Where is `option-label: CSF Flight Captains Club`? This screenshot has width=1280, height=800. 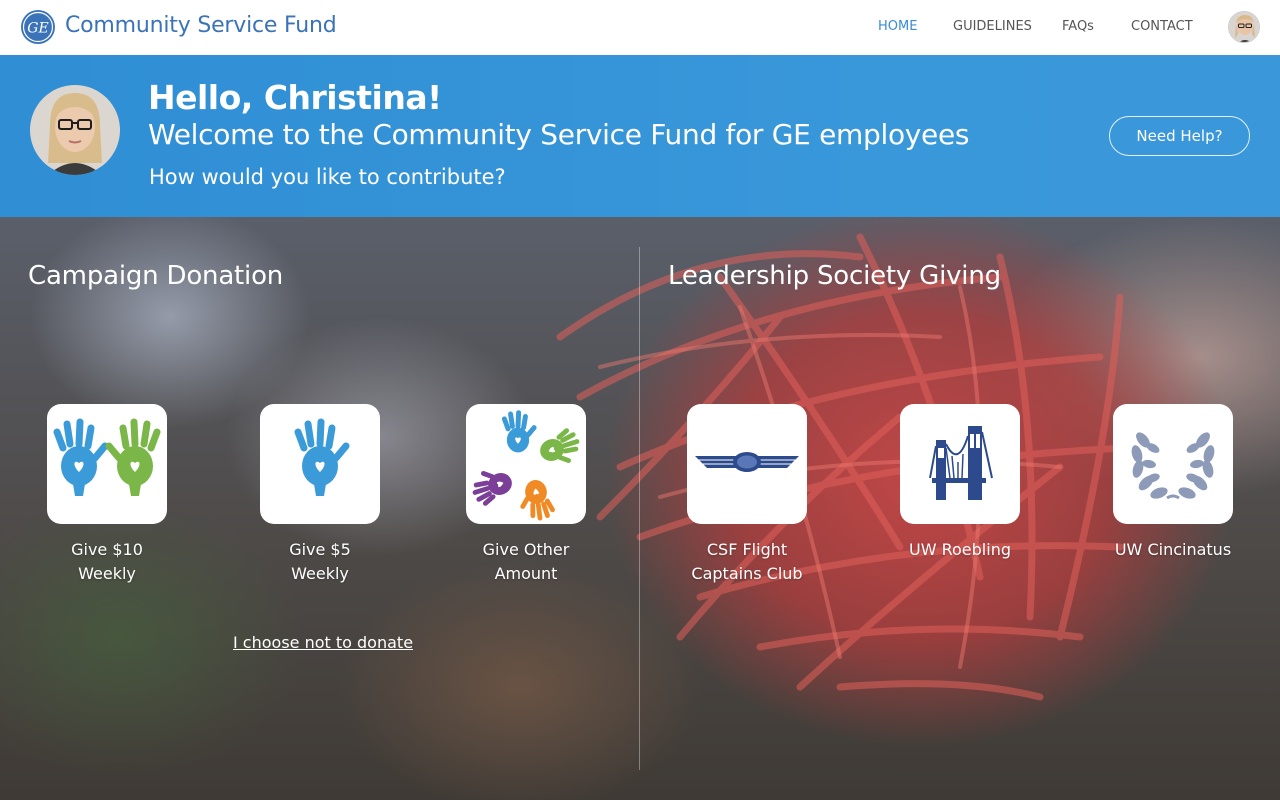 option-label: CSF Flight Captains Club is located at coordinates (747, 561).